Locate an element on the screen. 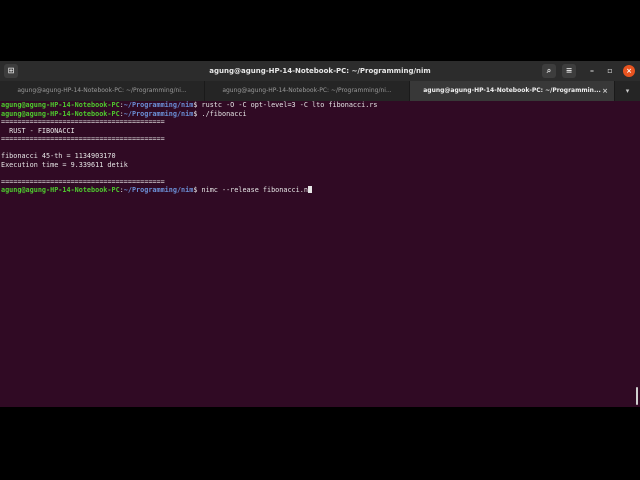  command-text: nimc --release fibonacci.n is located at coordinates (252, 190).